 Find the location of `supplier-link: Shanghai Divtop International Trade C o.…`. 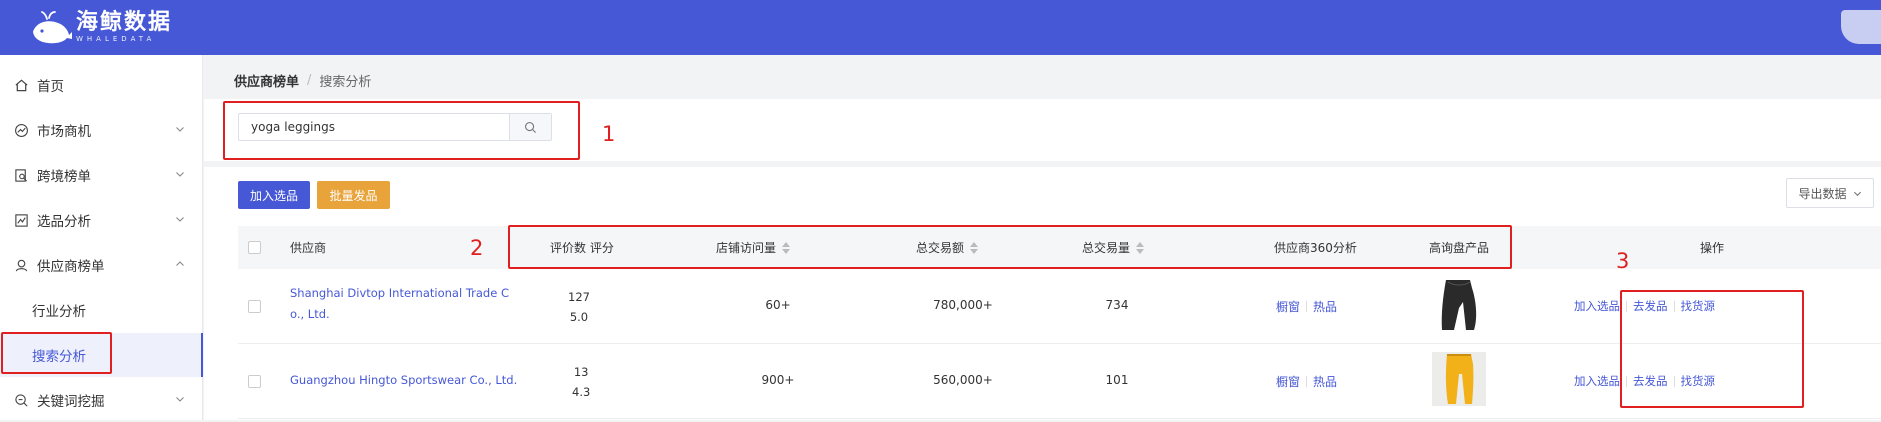

supplier-link: Shanghai Divtop International Trade C o.… is located at coordinates (399, 304).